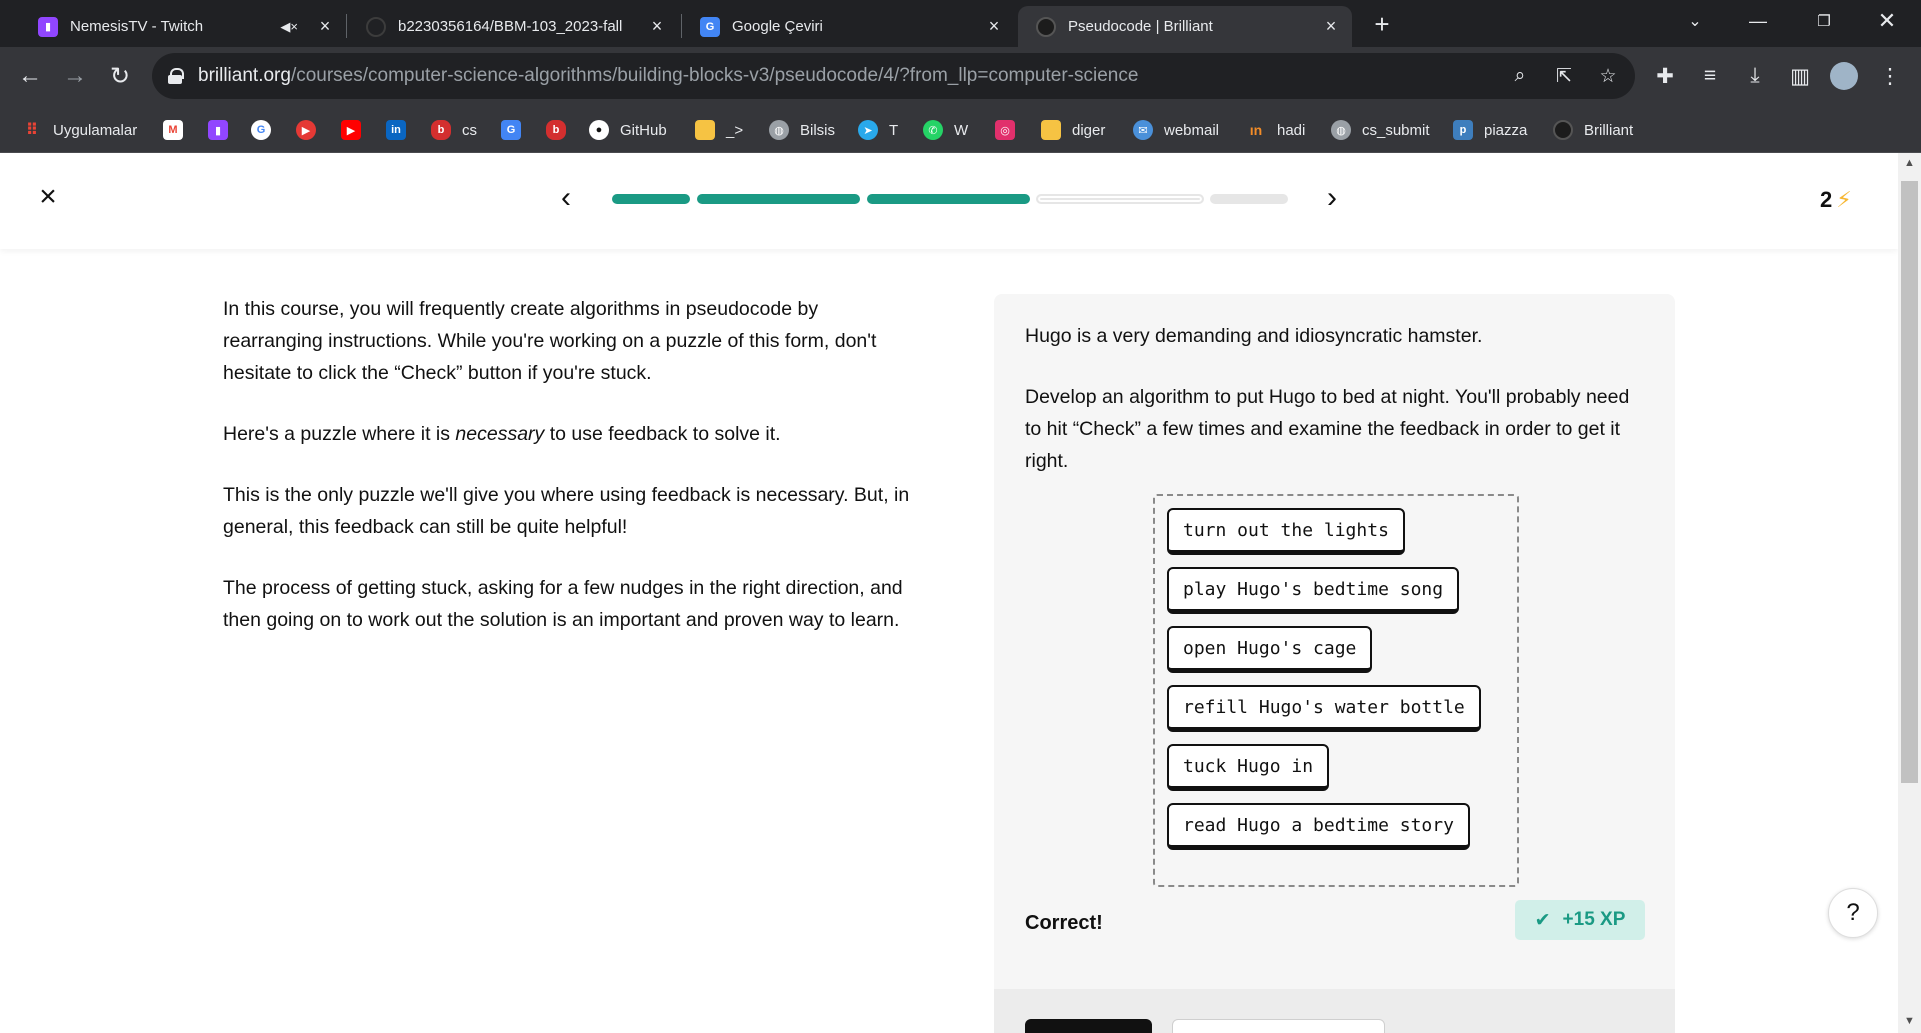  Describe the element at coordinates (1143, 130) in the screenshot. I see `webmail-icon: ✉` at that location.